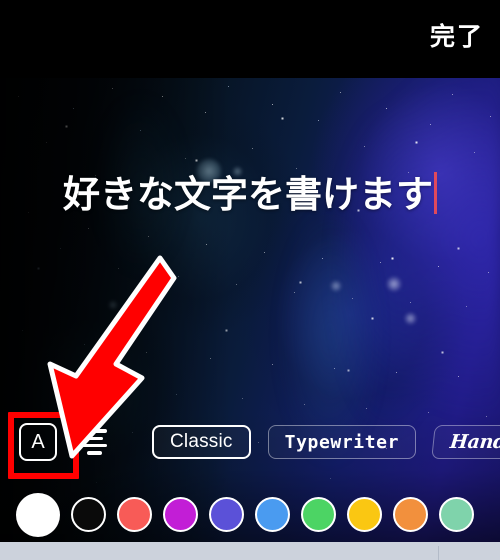 The image size is (500, 560). Describe the element at coordinates (435, 193) in the screenshot. I see `text-caret` at that location.